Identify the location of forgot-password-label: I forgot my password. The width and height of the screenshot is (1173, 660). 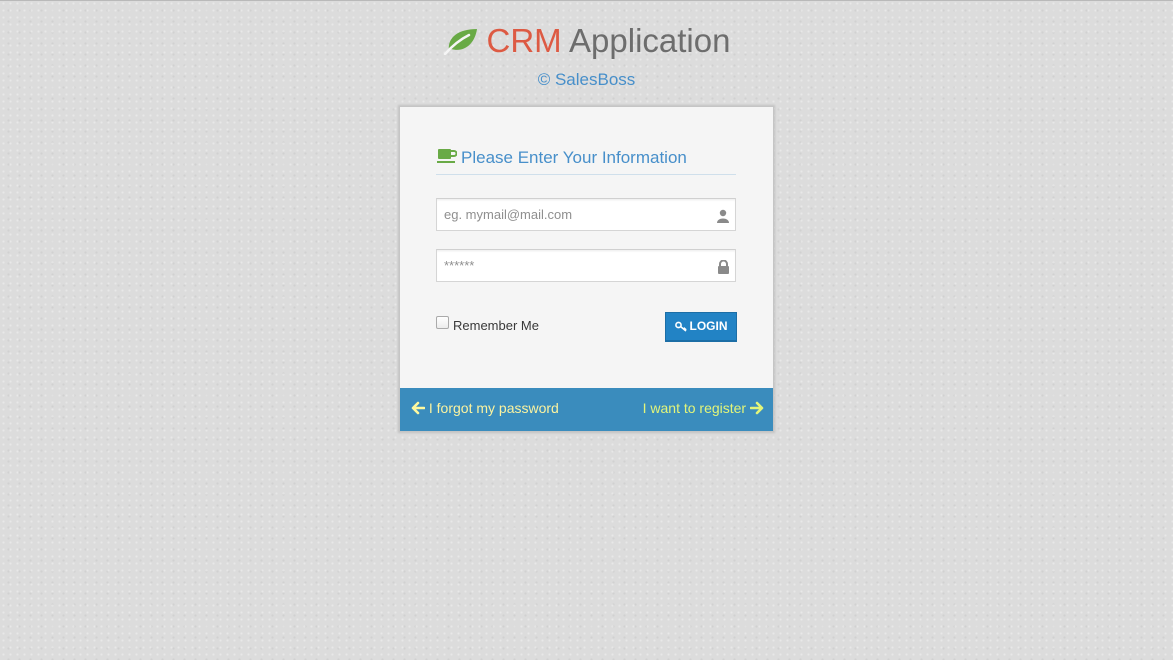
(493, 408).